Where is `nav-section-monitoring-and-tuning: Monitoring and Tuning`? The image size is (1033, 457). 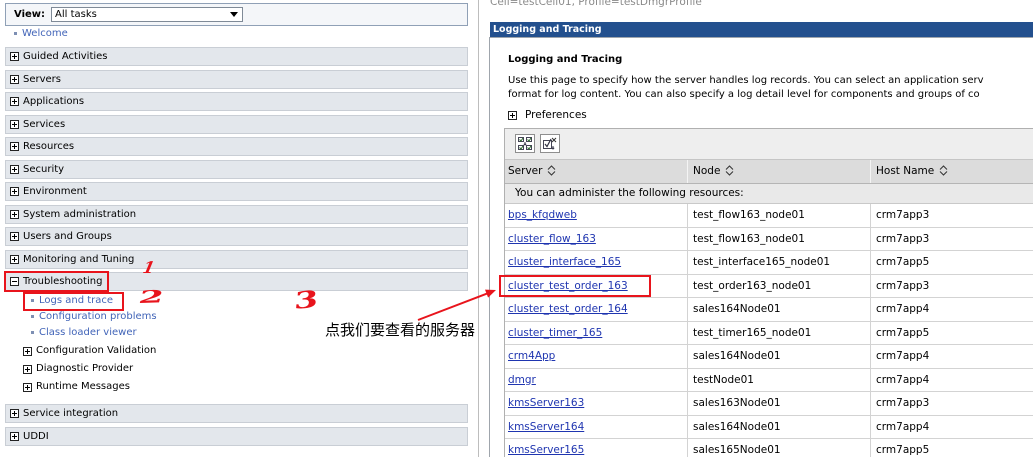 nav-section-monitoring-and-tuning: Monitoring and Tuning is located at coordinates (236, 259).